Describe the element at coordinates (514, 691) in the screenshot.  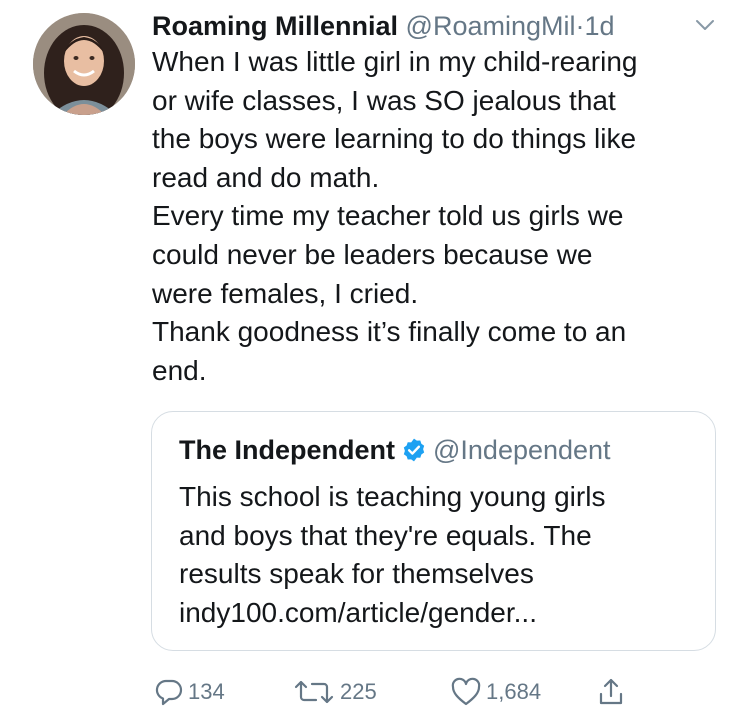
I see `like-count: 1,684` at that location.